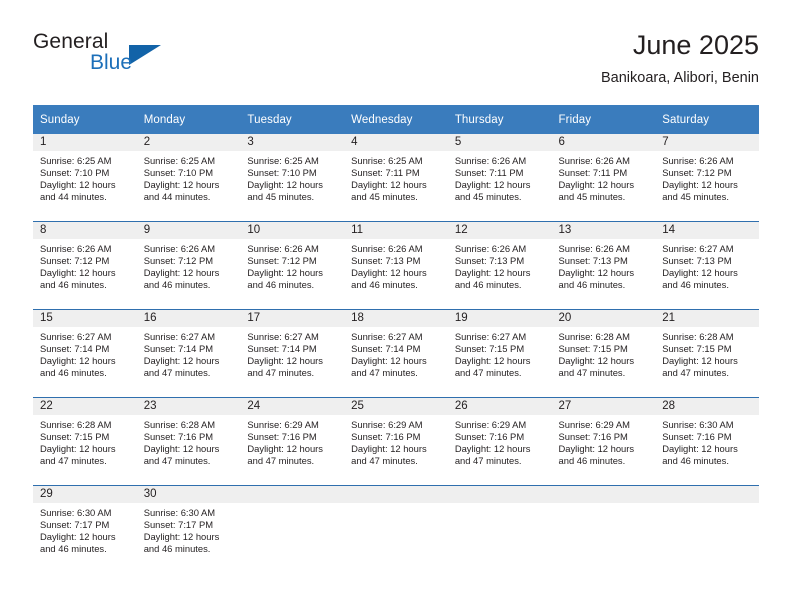 Image resolution: width=792 pixels, height=612 pixels. Describe the element at coordinates (85, 494) in the screenshot. I see `day-number: 29` at that location.